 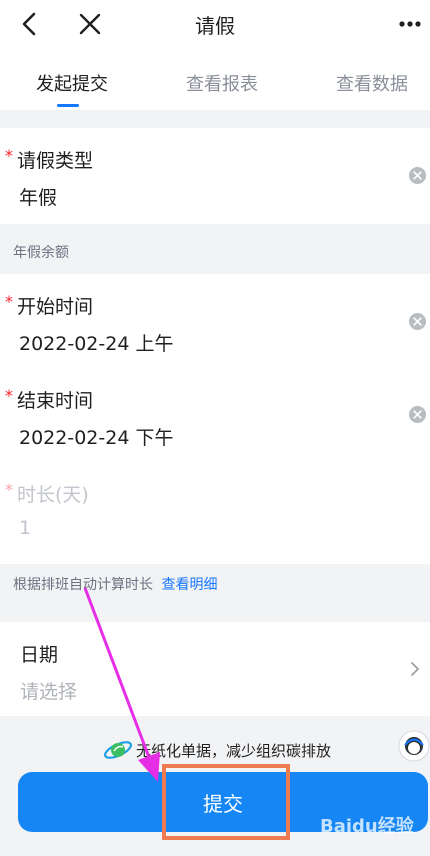 What do you see at coordinates (68, 105) in the screenshot?
I see `active-tab-indicator` at bounding box center [68, 105].